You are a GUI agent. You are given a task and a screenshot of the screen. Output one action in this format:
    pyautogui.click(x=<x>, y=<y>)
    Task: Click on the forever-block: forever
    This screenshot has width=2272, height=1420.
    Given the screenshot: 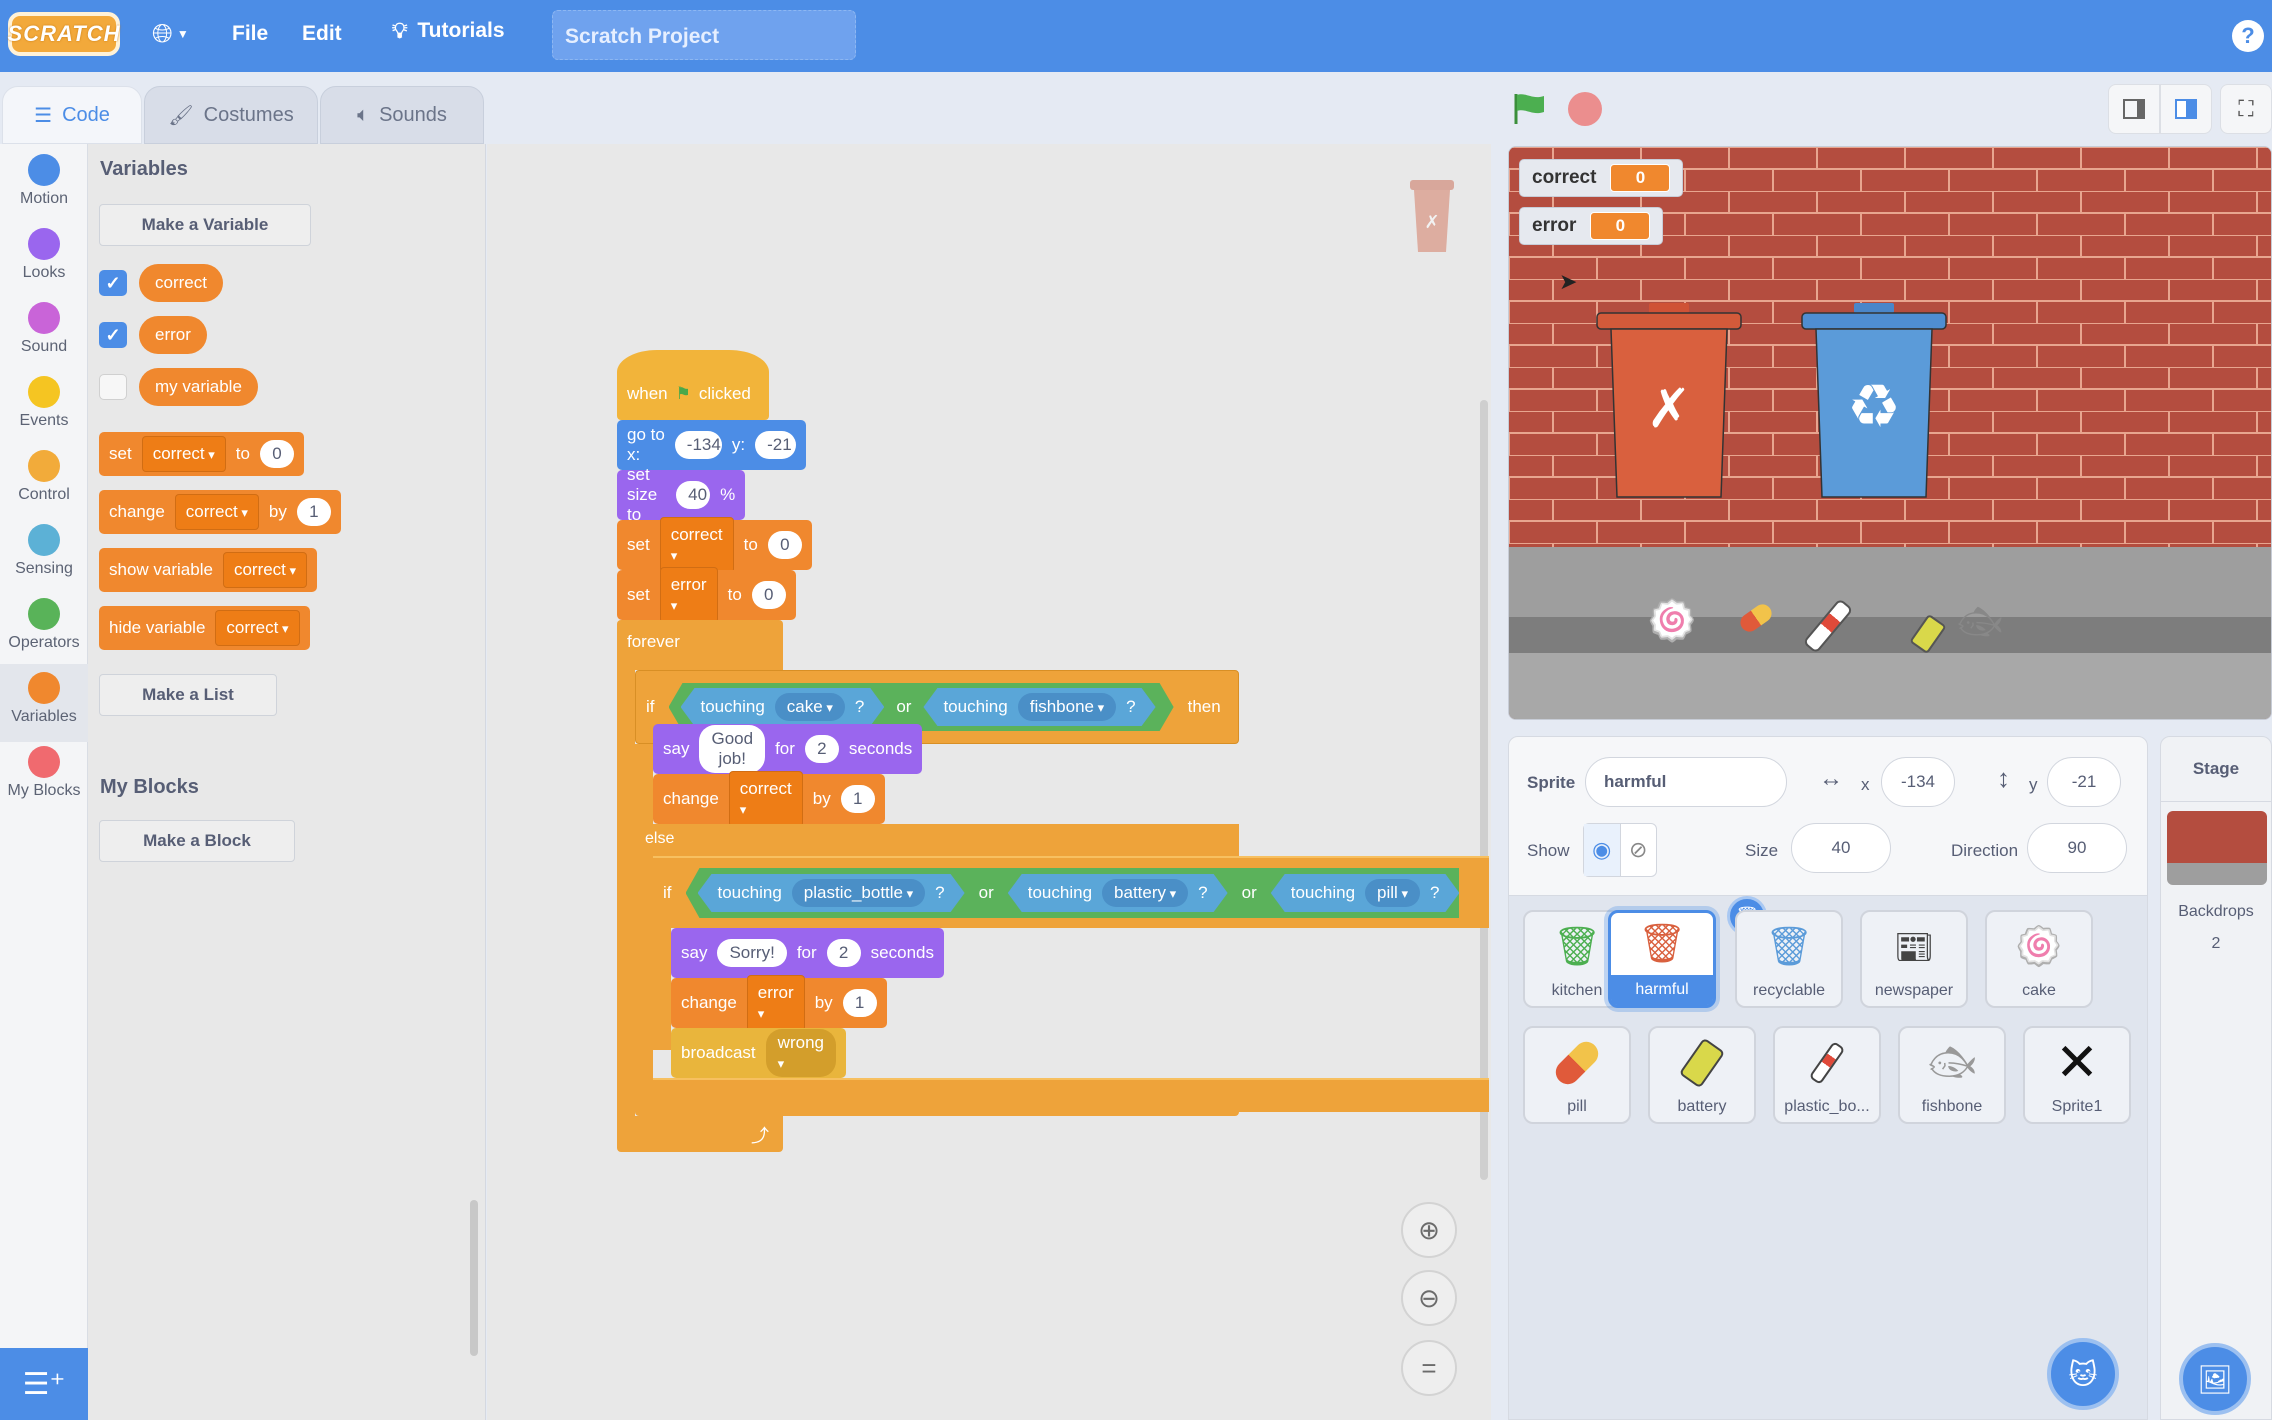 What is the action you would take?
    pyautogui.click(x=700, y=645)
    